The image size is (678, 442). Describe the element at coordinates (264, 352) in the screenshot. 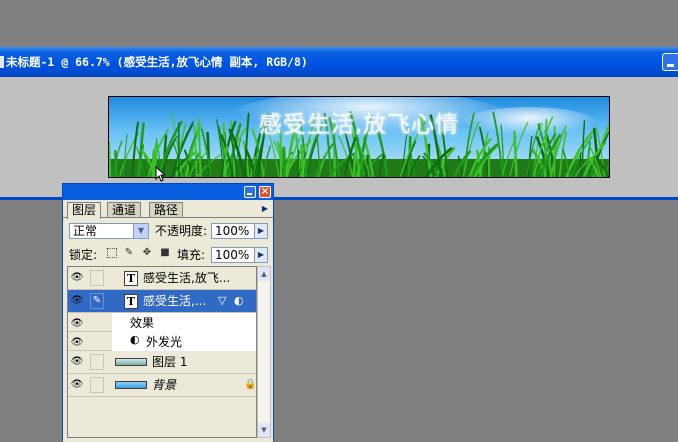

I see `layers-scrollbar: ▲ ▼` at that location.